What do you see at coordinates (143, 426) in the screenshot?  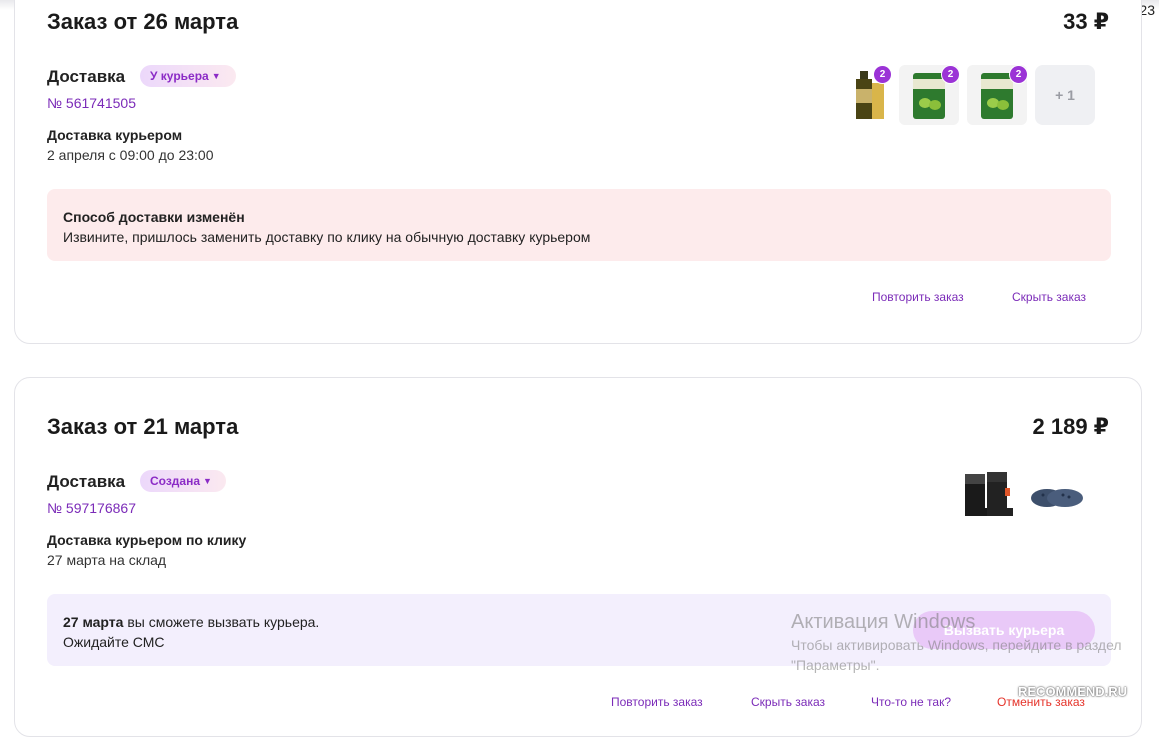 I see `order-title: Заказ от 21 марта` at bounding box center [143, 426].